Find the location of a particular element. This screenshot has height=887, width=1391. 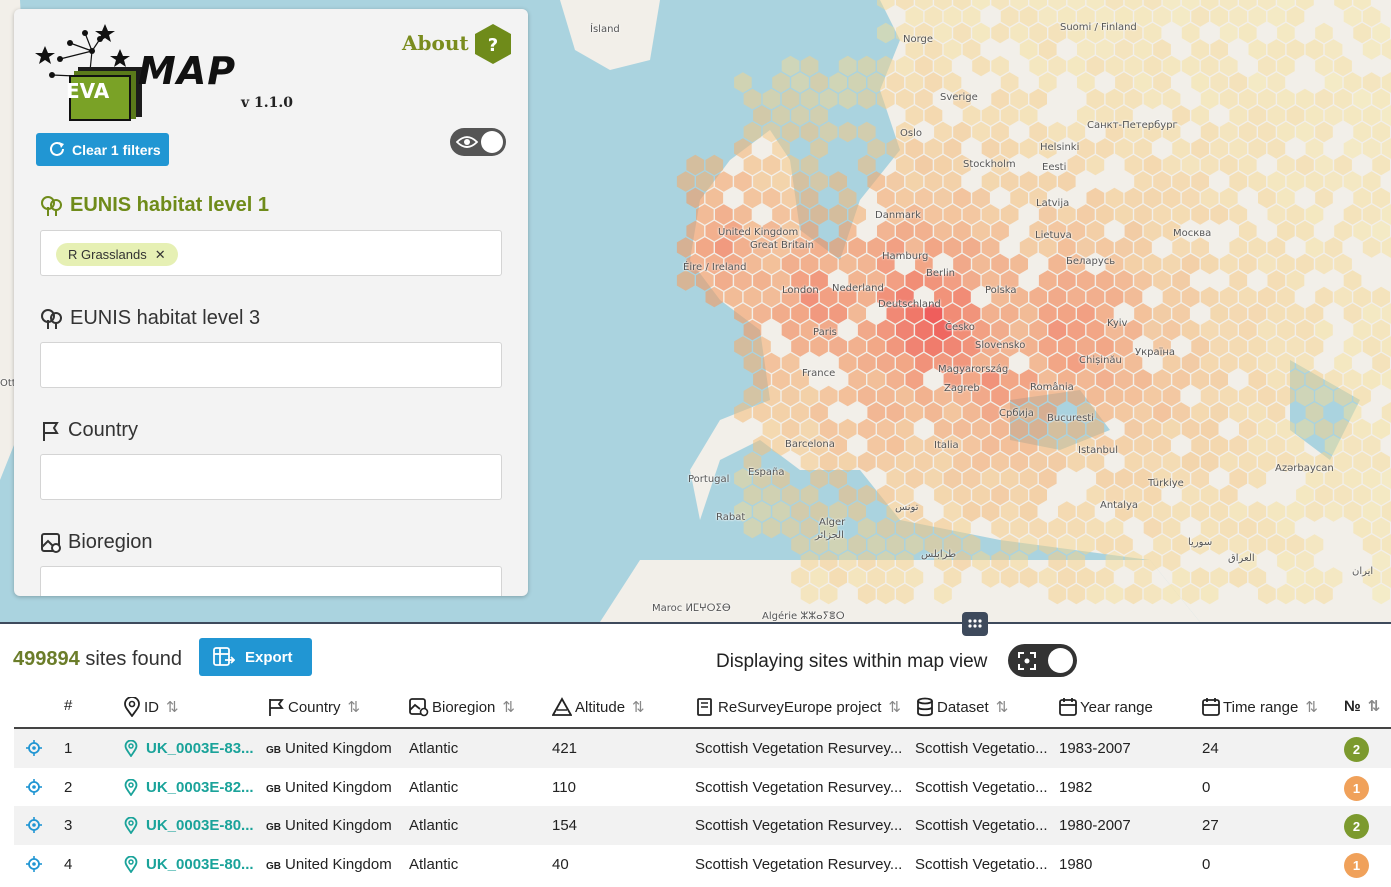

column-header-bioregion: Bioregion⇅ is located at coordinates (462, 707).